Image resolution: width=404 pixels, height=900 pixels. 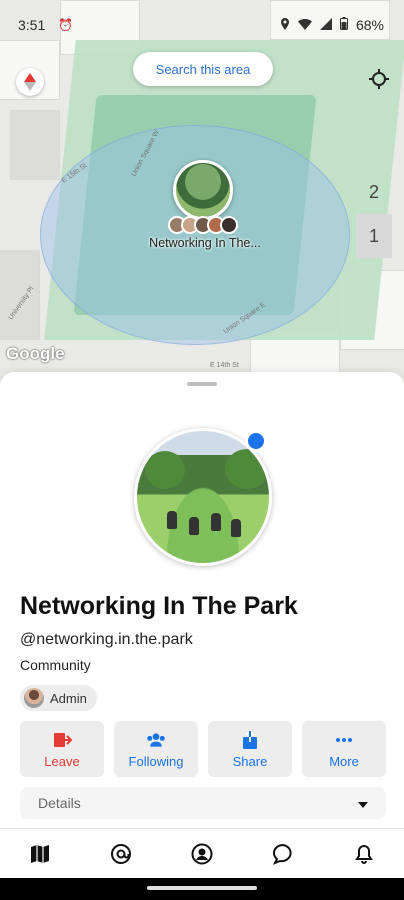 What do you see at coordinates (203, 749) in the screenshot?
I see `action-row: Leave Following Share More` at bounding box center [203, 749].